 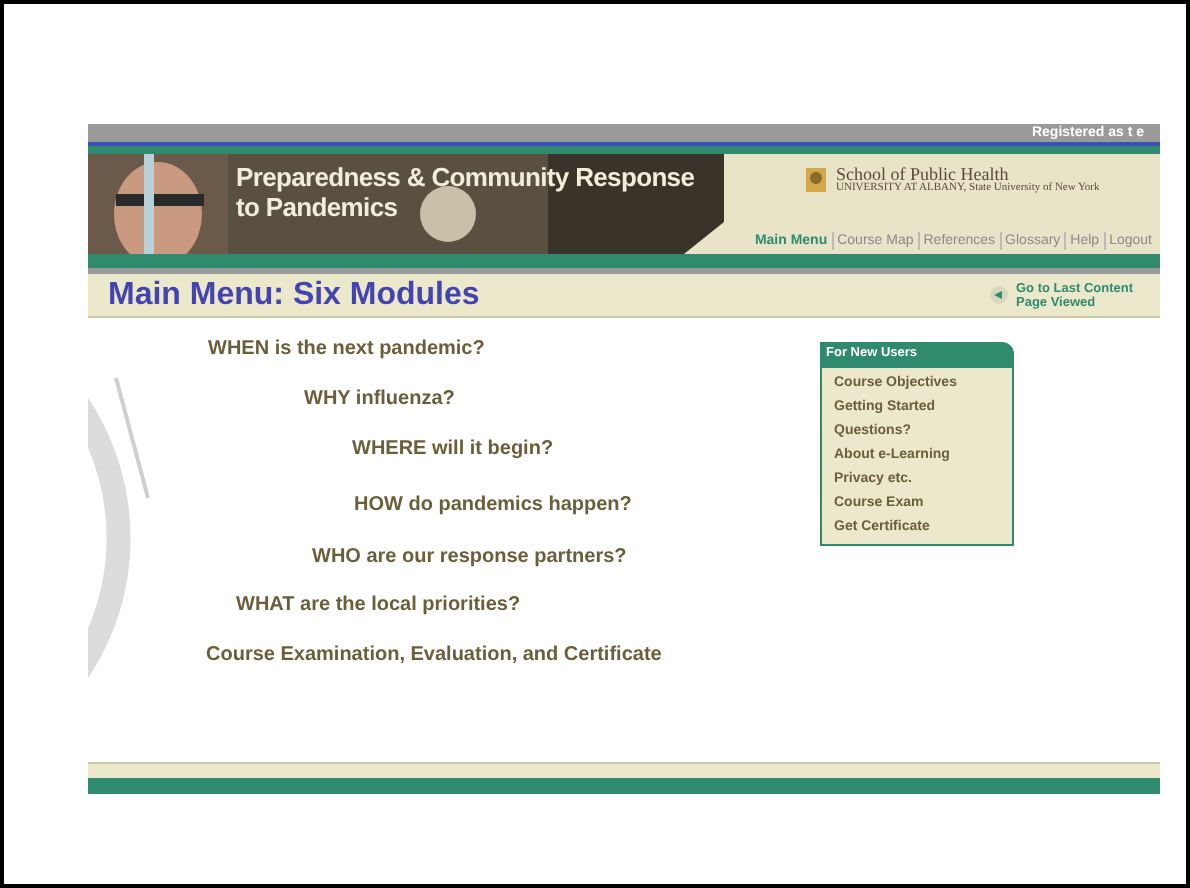 I want to click on page-title: Main Menu: Six Modules, so click(x=294, y=295).